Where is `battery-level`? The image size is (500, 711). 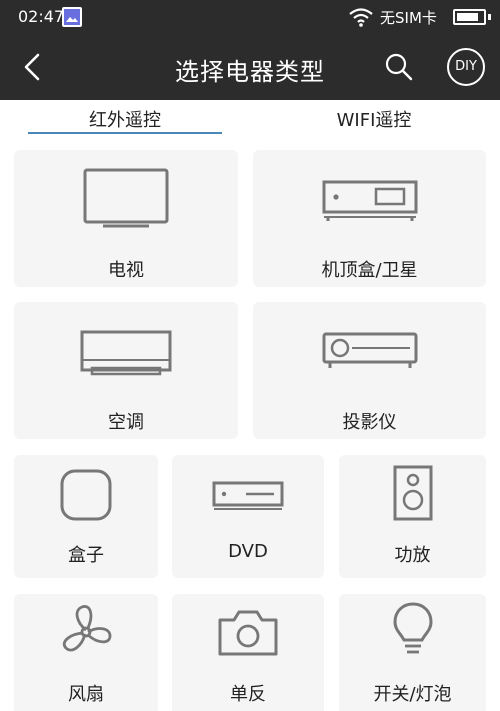
battery-level is located at coordinates (467, 17).